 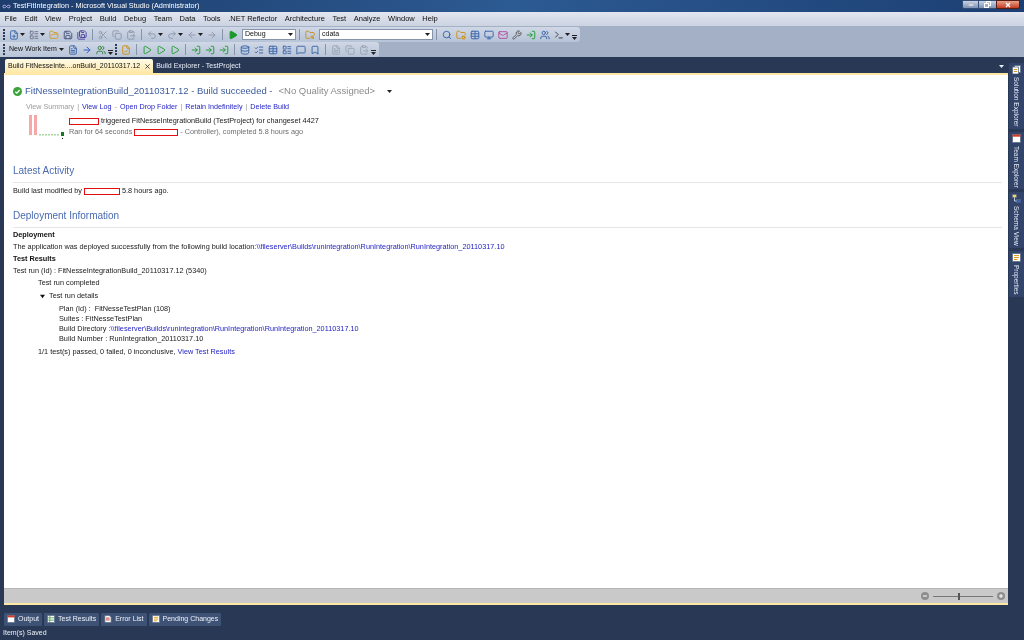 I want to click on section-heading: Deployment Information, so click(x=66, y=215).